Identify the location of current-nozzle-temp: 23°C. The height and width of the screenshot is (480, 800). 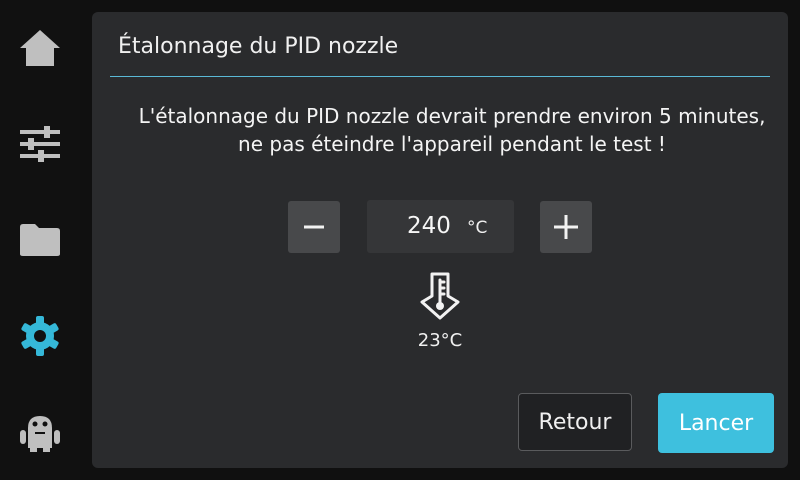
(440, 340).